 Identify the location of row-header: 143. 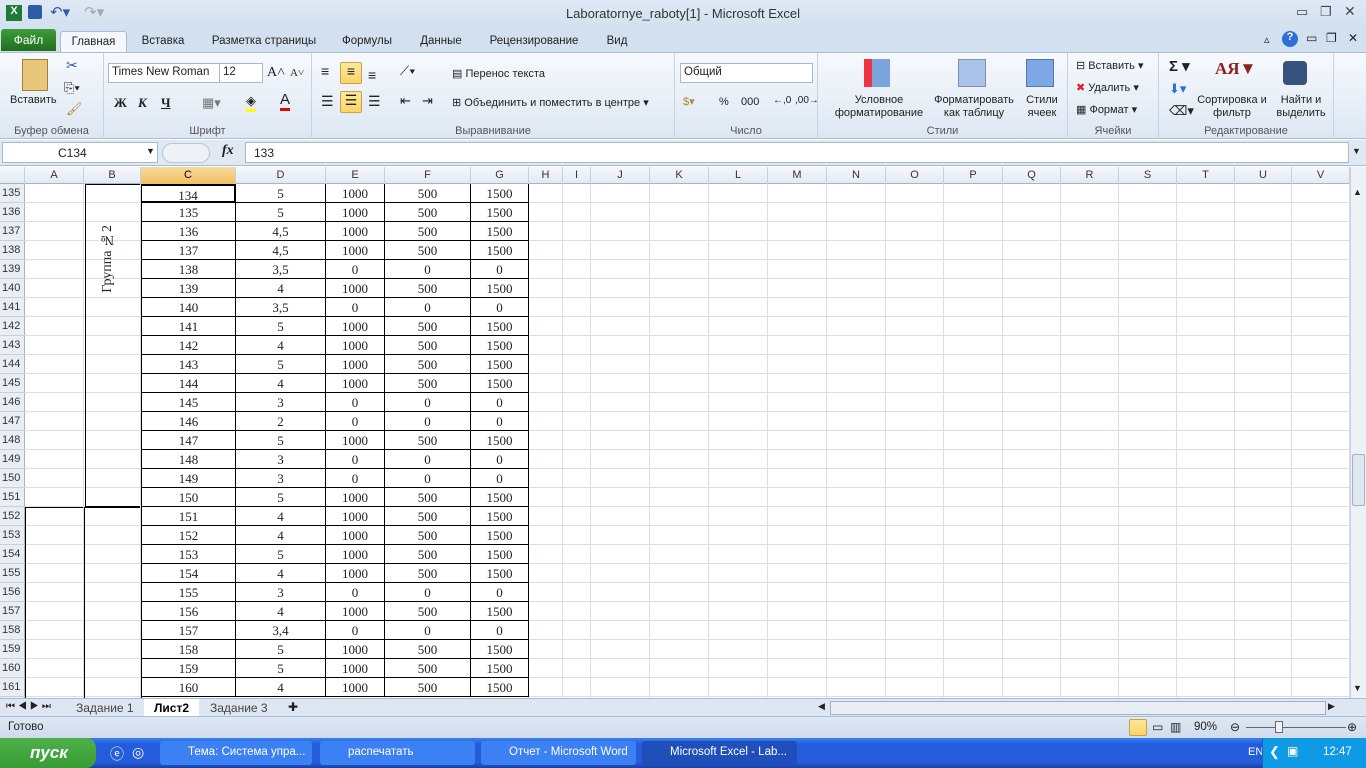
(12, 345).